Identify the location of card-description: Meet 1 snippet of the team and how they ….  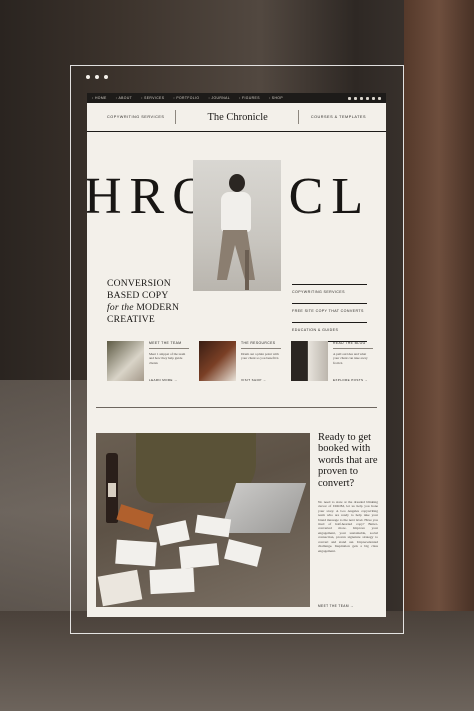
(167, 358).